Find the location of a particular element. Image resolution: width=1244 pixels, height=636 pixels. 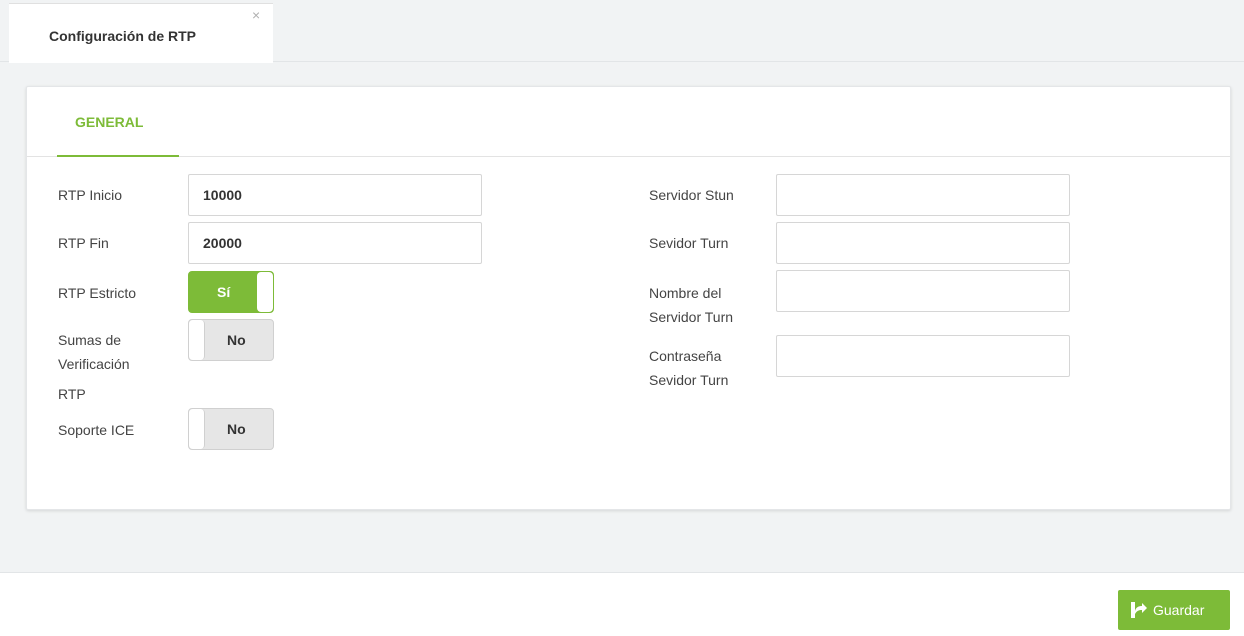

turn-user-label-1: Nombre del is located at coordinates (685, 293).